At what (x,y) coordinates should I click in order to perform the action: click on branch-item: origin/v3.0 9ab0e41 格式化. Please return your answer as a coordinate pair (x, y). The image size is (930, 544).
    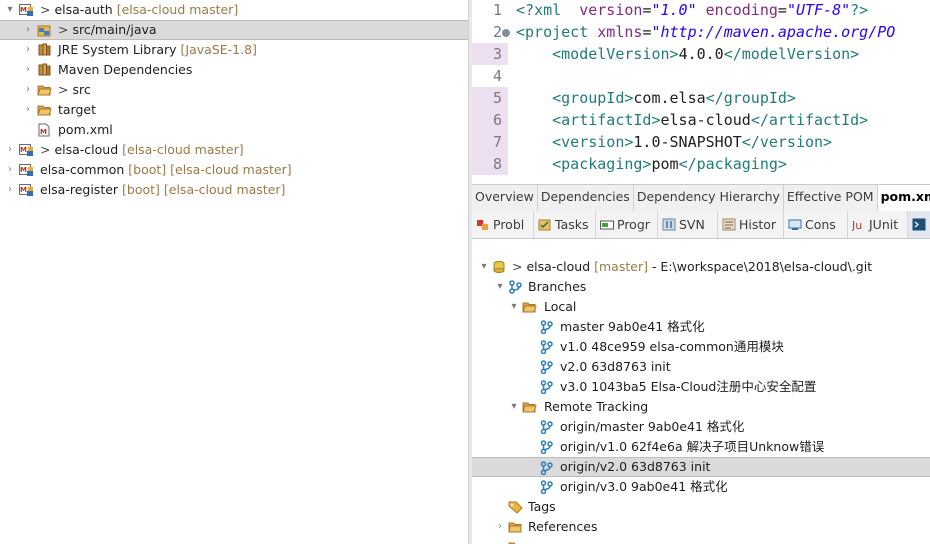
    Looking at the image, I should click on (701, 487).